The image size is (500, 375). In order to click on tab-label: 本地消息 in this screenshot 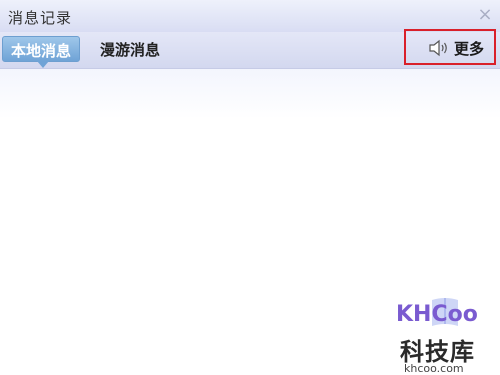, I will do `click(40, 51)`.